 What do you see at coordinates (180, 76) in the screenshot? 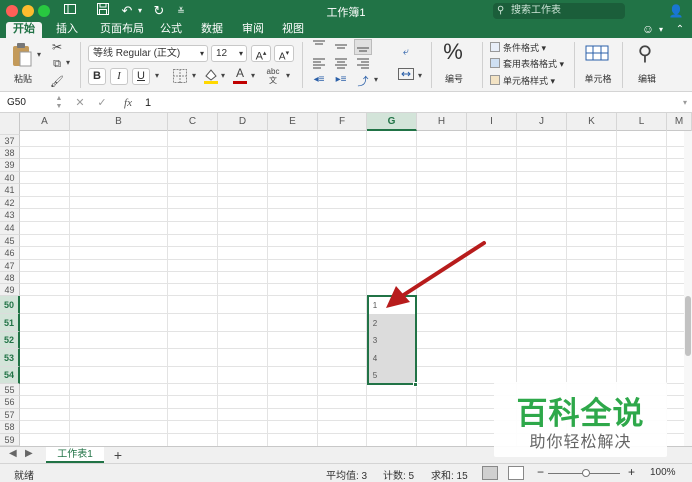
I see `borders-icon` at bounding box center [180, 76].